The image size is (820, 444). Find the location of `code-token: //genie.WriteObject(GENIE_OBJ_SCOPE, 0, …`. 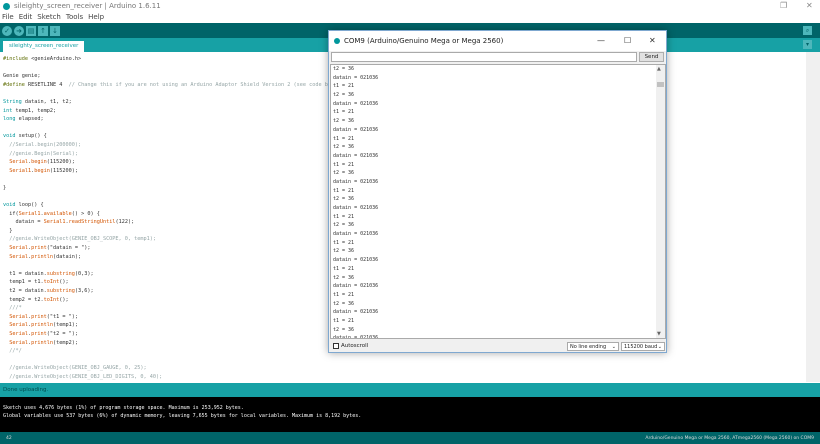

code-token: //genie.WriteObject(GENIE_OBJ_SCOPE, 0, … is located at coordinates (80, 239).